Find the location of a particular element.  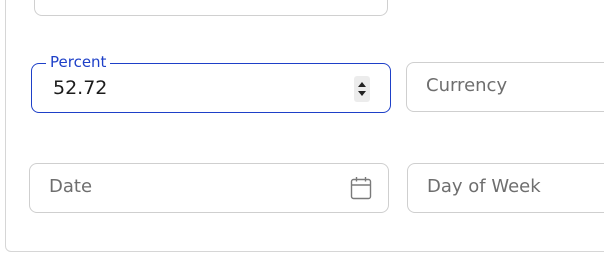

percent-field: Percent 52.72 is located at coordinates (211, 83).